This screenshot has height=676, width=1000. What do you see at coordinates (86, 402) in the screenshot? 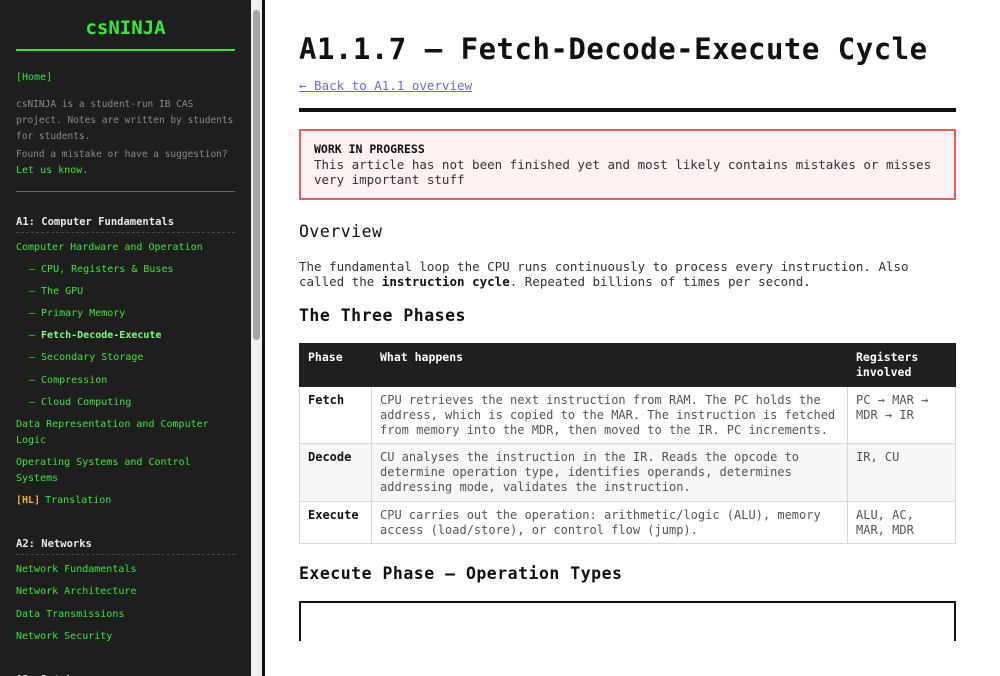
I see `nav-link: Cloud Computing` at bounding box center [86, 402].